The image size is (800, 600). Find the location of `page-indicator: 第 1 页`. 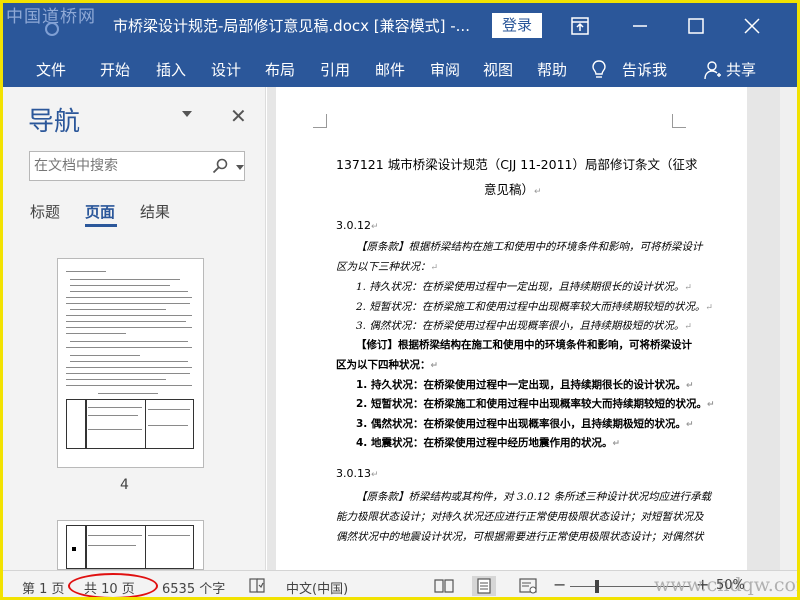

page-indicator: 第 1 页 is located at coordinates (43, 587).